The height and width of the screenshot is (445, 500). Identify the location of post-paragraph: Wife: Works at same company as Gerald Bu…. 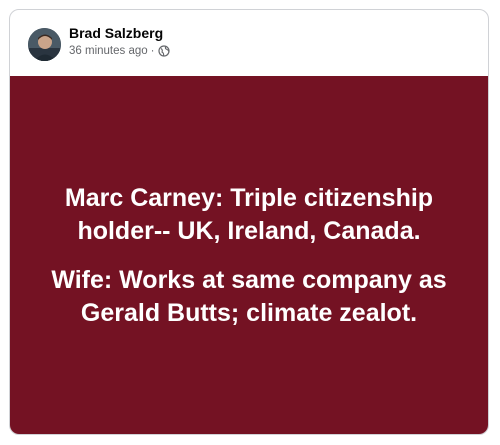
(249, 296).